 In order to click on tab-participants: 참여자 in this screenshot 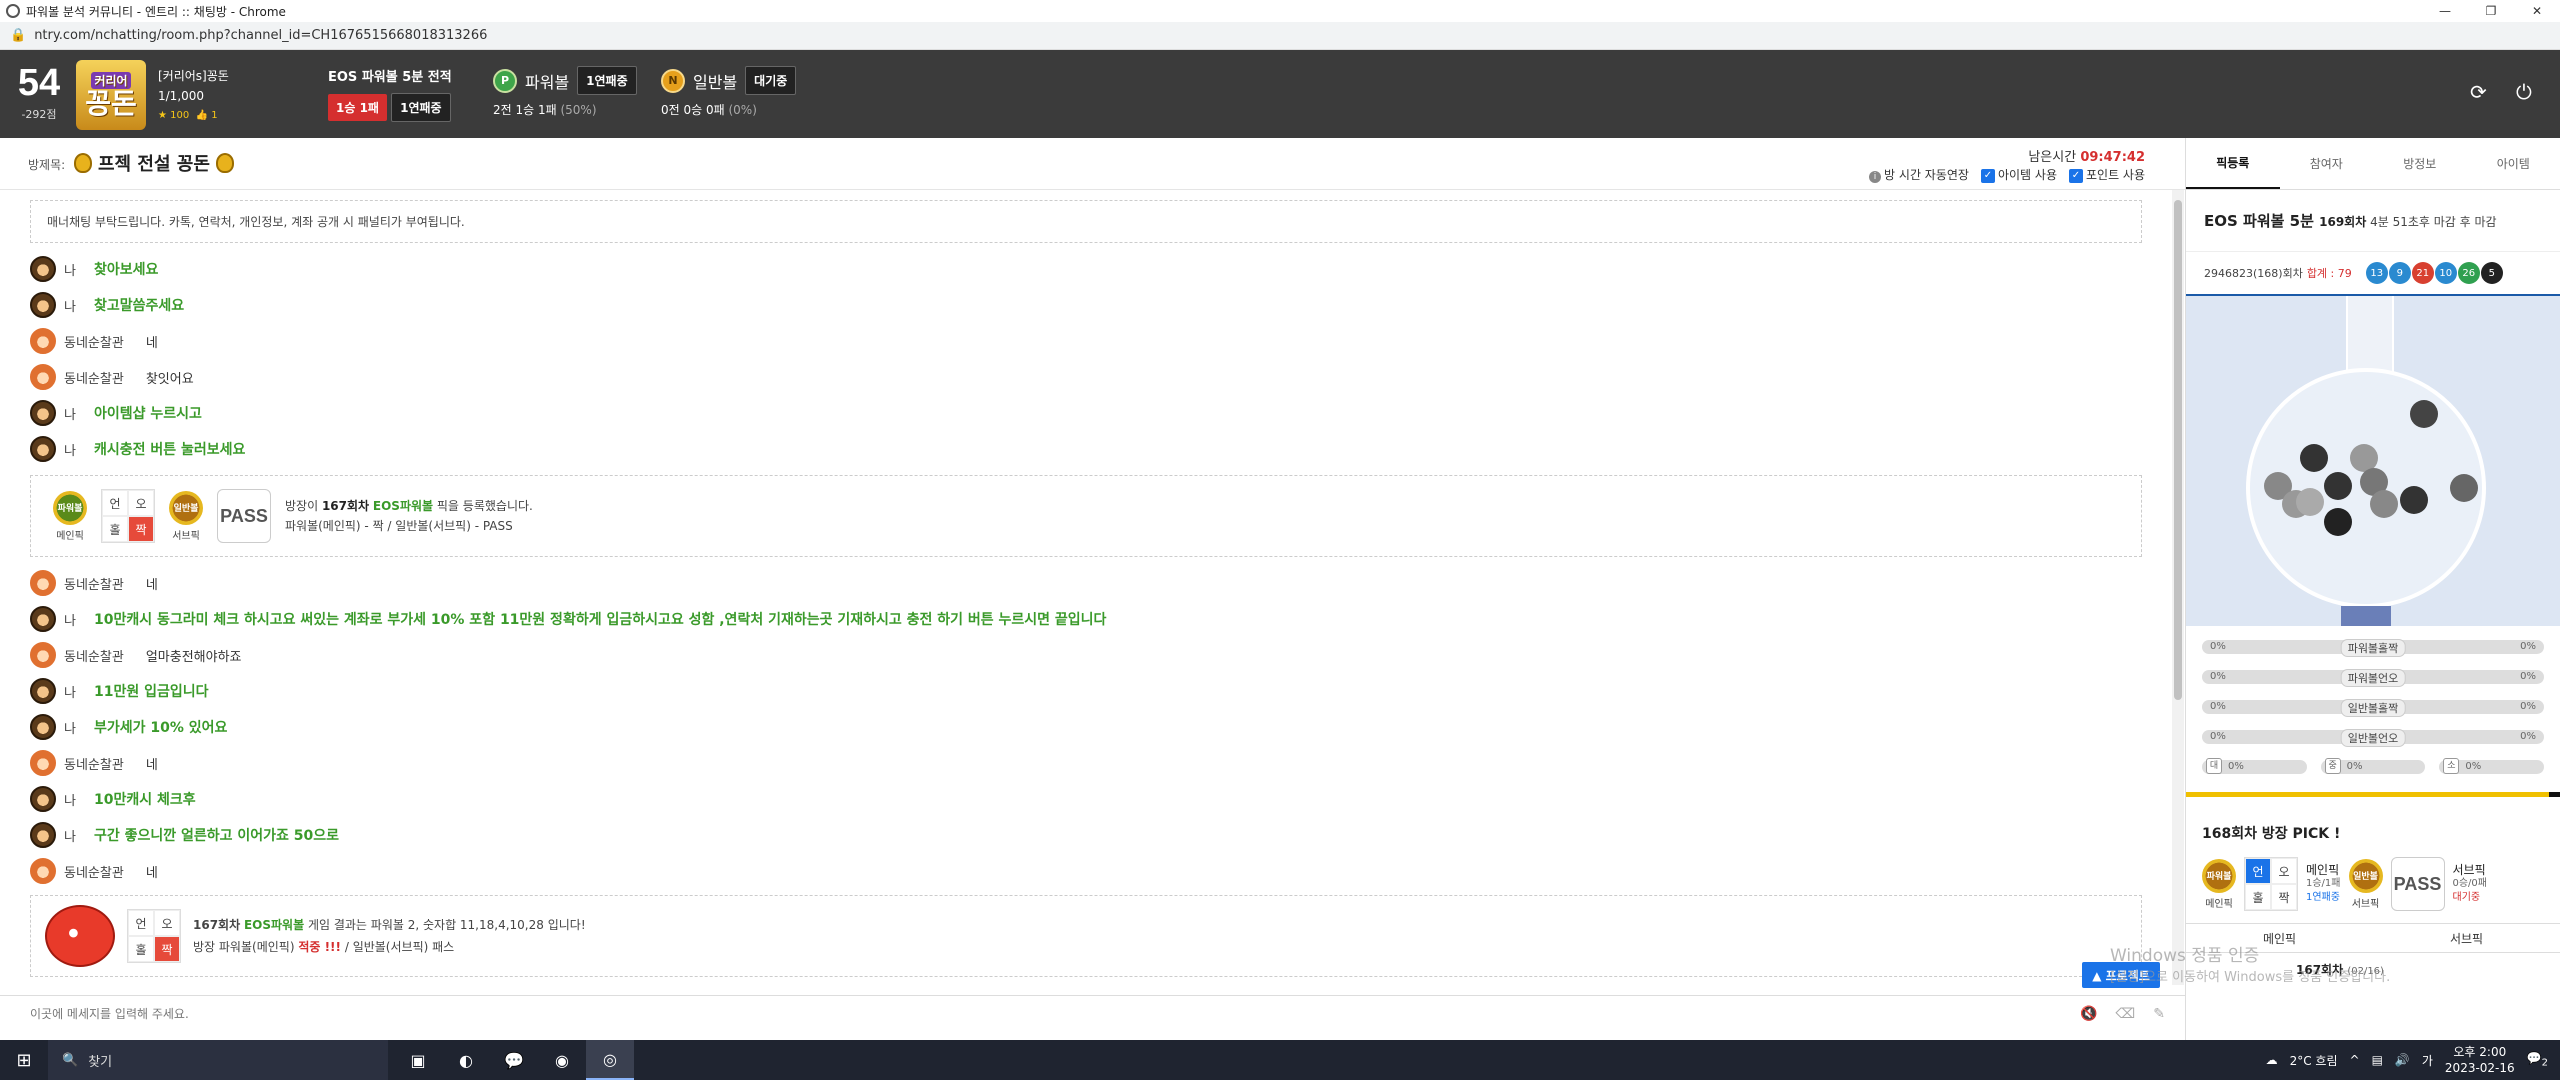, I will do `click(2327, 163)`.